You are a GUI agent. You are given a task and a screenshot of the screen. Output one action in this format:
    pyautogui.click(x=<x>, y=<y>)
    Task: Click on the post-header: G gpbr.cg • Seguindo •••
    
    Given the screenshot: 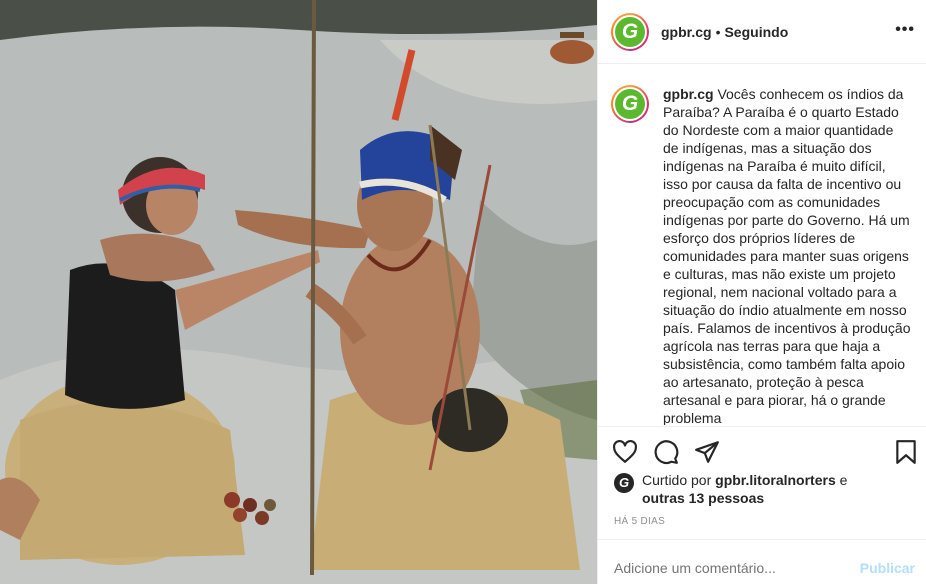 What is the action you would take?
    pyautogui.click(x=762, y=32)
    